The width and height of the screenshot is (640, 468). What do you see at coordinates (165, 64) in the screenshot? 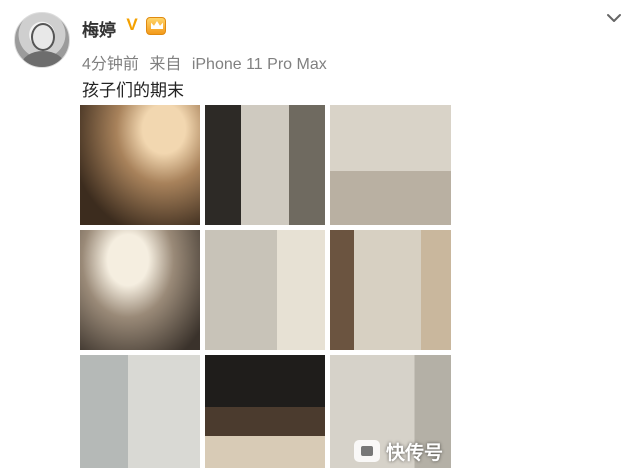
I see `post-source-prefix: 来自` at bounding box center [165, 64].